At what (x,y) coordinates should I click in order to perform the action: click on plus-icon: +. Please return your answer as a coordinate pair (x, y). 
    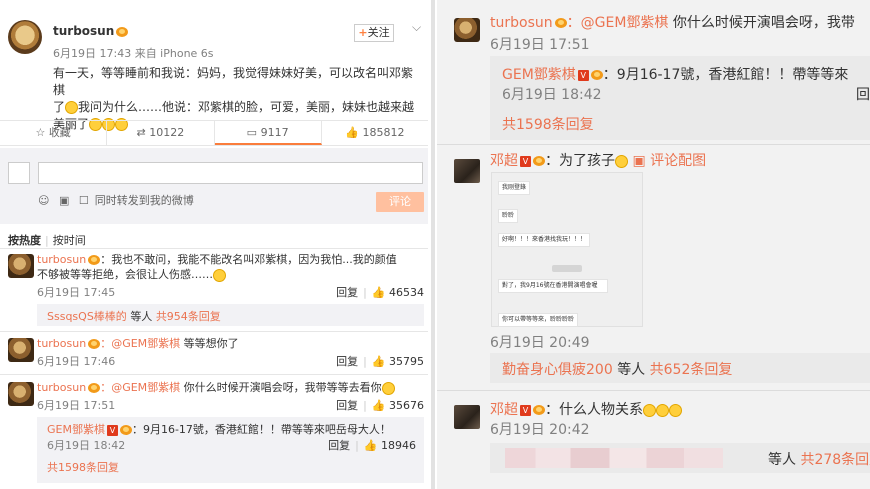
    Looking at the image, I should click on (363, 32).